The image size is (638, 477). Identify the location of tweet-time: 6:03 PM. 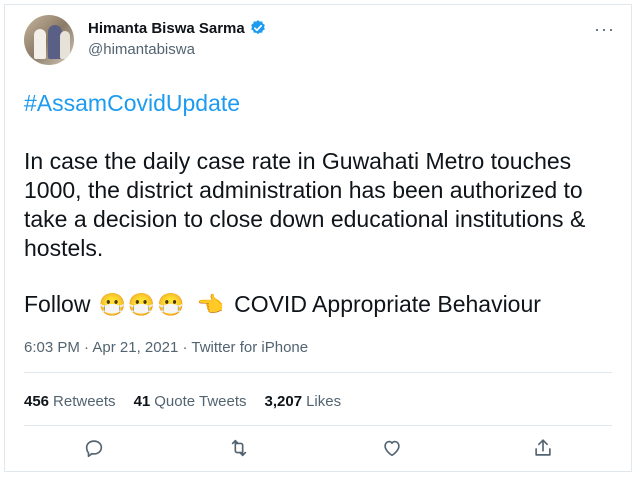
(52, 347).